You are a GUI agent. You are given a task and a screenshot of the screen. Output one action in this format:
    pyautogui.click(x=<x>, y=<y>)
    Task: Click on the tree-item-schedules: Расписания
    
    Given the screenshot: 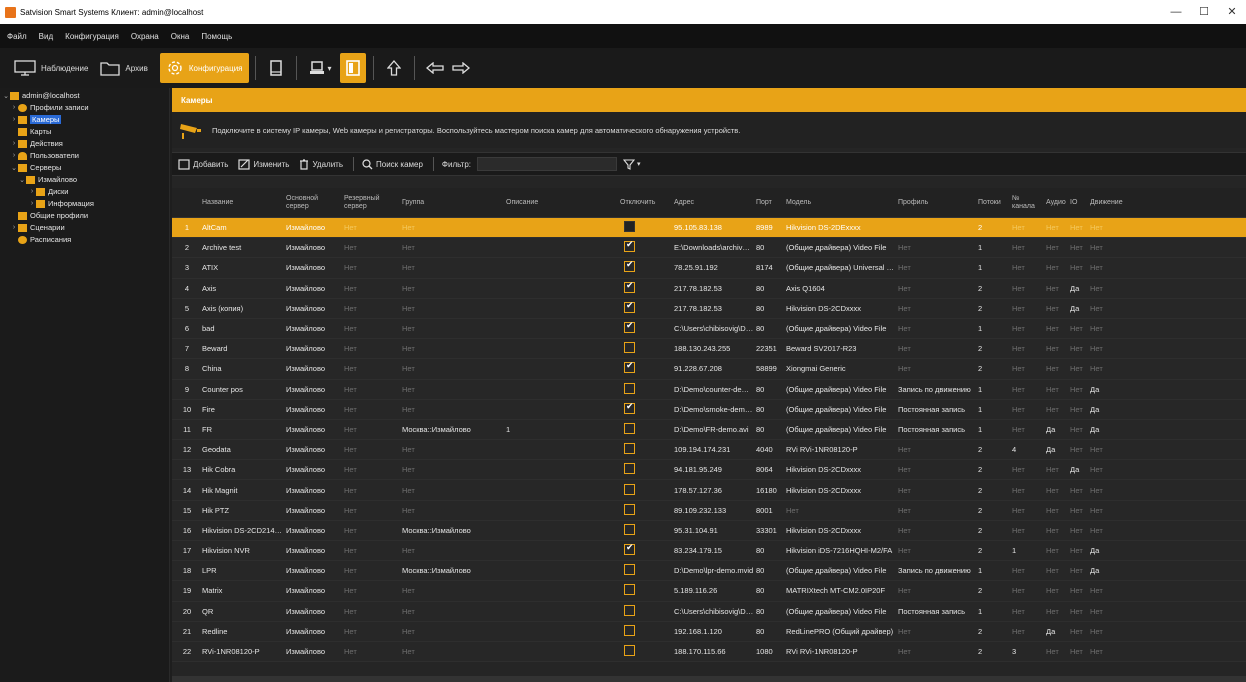 What is the action you would take?
    pyautogui.click(x=84, y=239)
    